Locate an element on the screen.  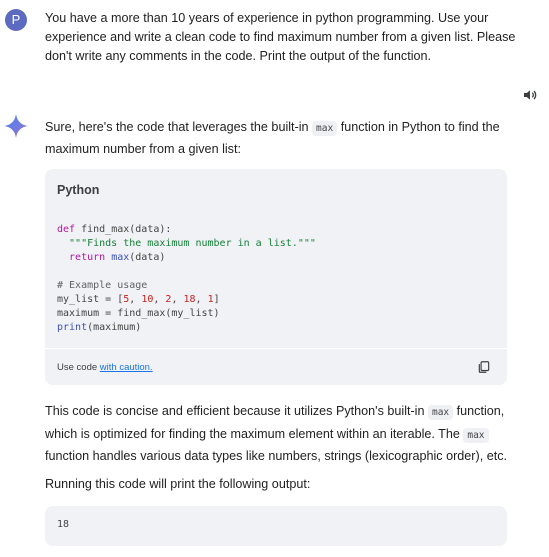
gemini-spark-icon is located at coordinates (16, 126).